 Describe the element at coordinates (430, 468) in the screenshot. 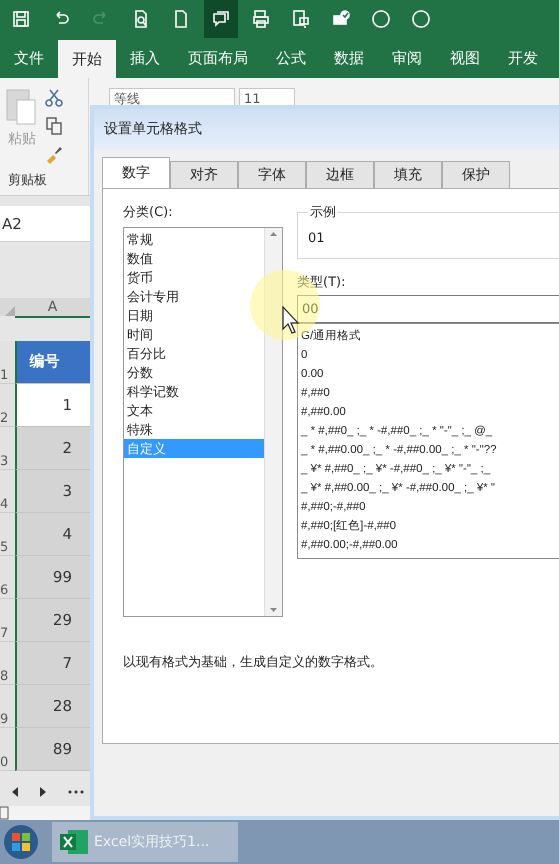

I see `list-item: _ ¥* #,##0_ ;_ ¥* -#,##0_ ;_ ¥* "-"_ ;_` at that location.